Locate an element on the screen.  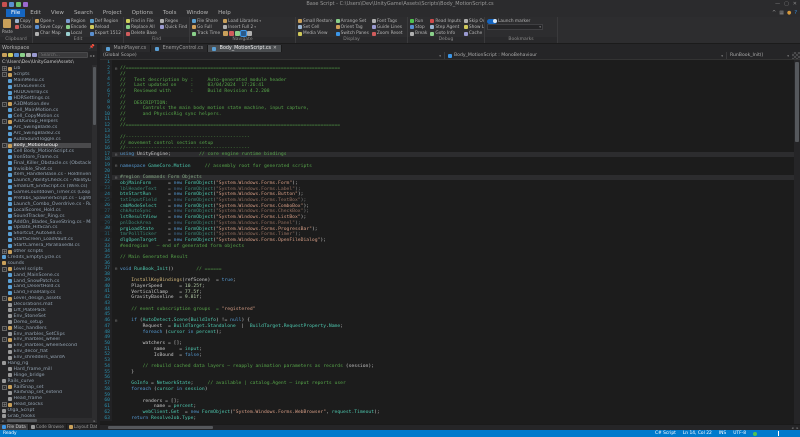
quick-find-button: Quick Find is located at coordinates (173, 27).